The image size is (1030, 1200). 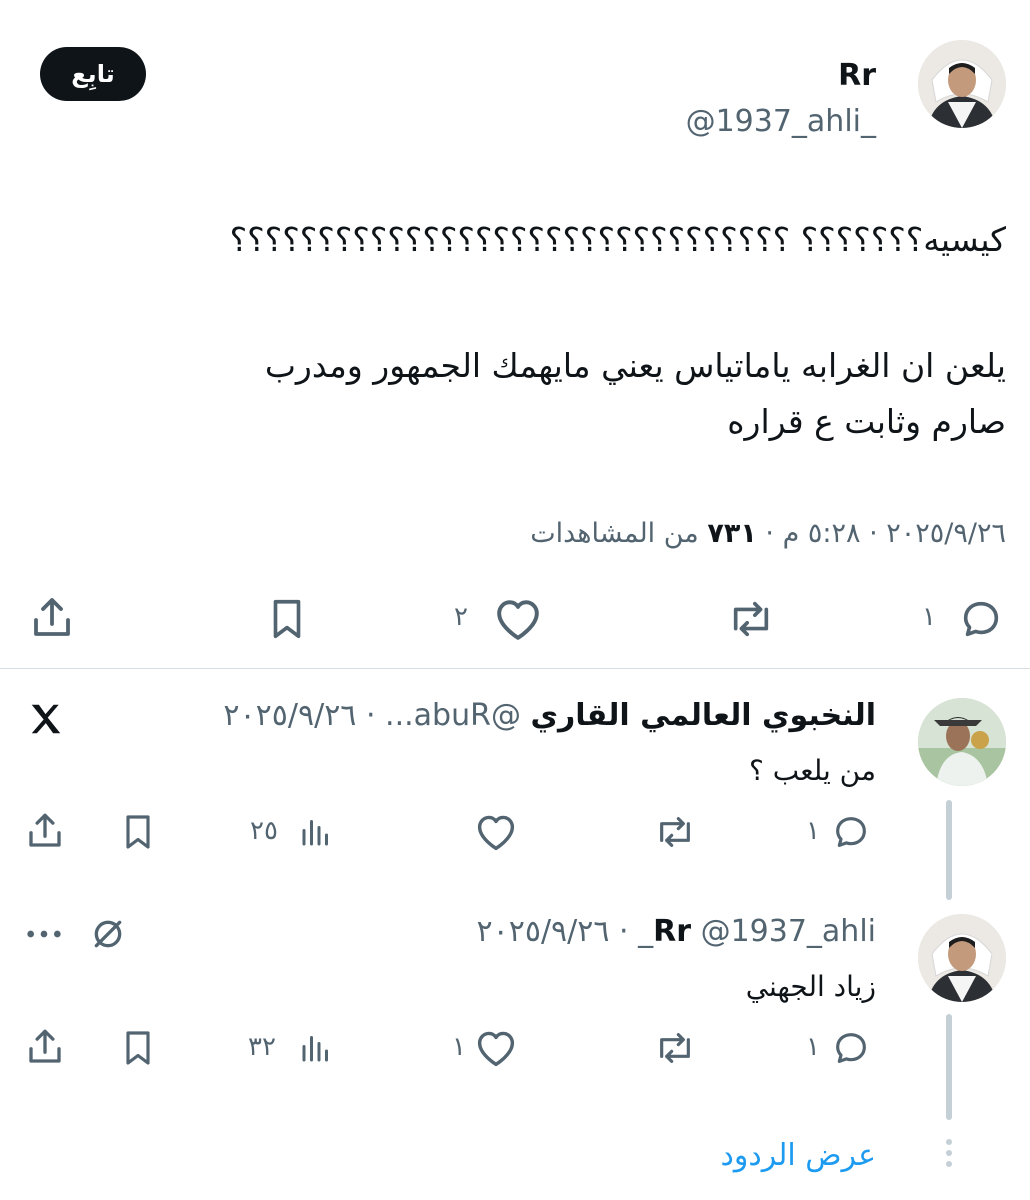 What do you see at coordinates (542, 931) in the screenshot?
I see `reply2-date: ٢٠٢٥/٩/٢٦` at bounding box center [542, 931].